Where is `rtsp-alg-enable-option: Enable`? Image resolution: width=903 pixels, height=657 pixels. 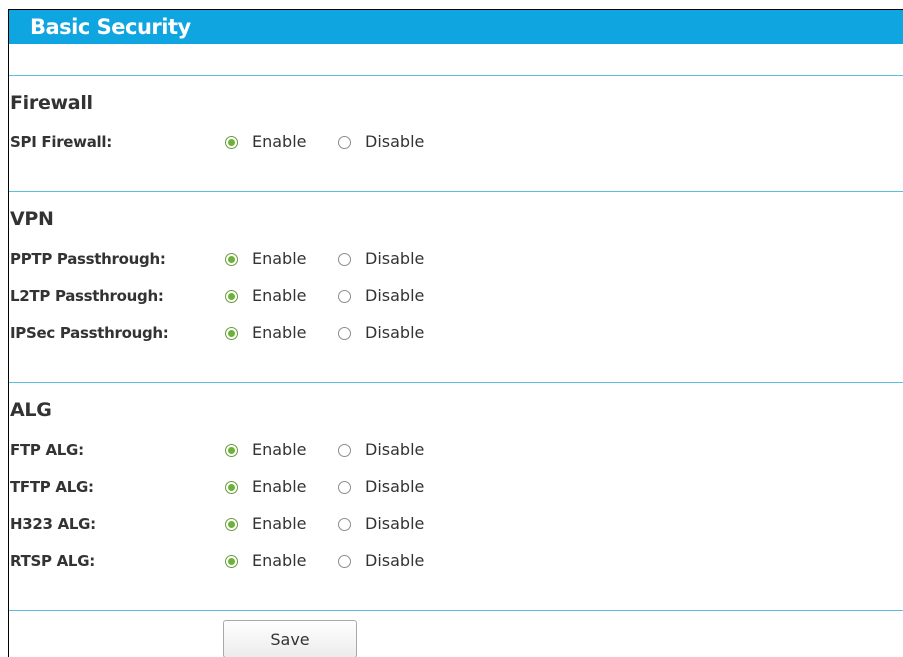
rtsp-alg-enable-option: Enable is located at coordinates (266, 561).